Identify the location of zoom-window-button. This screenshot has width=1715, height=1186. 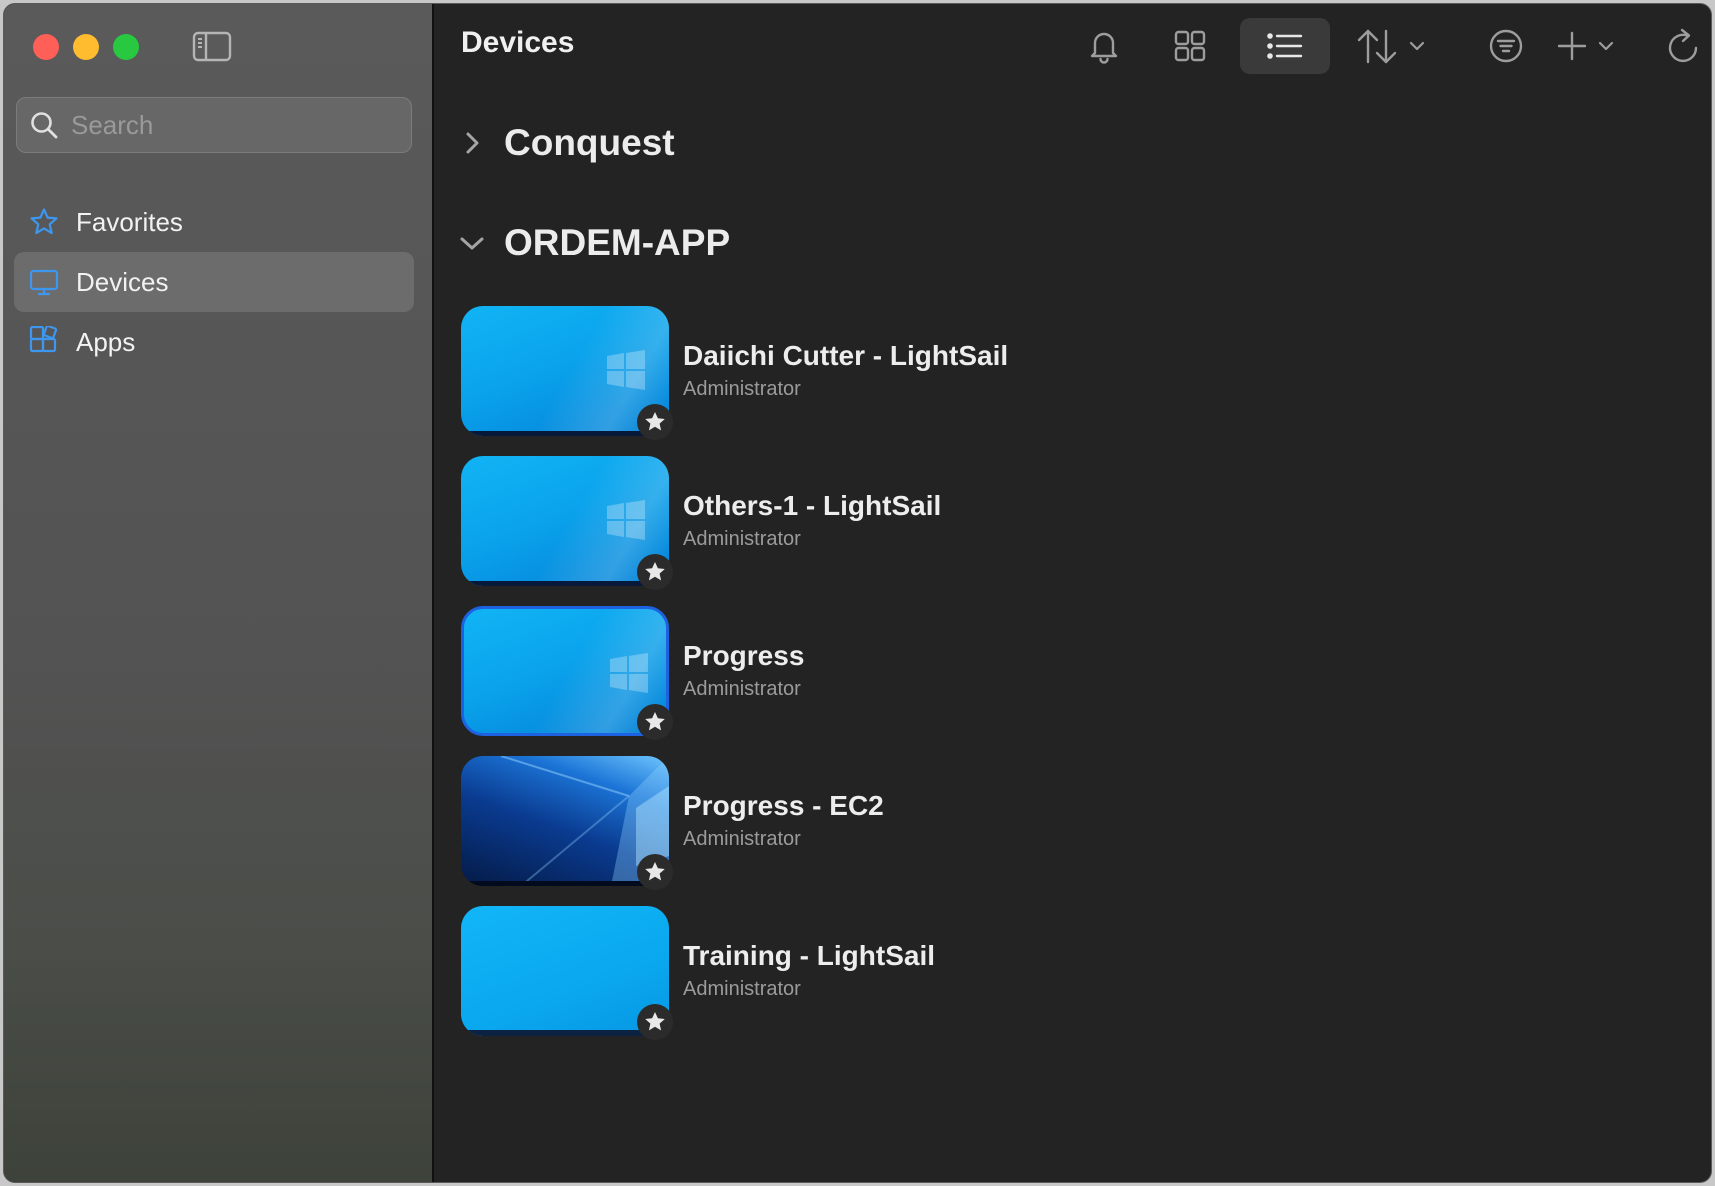
(126, 47).